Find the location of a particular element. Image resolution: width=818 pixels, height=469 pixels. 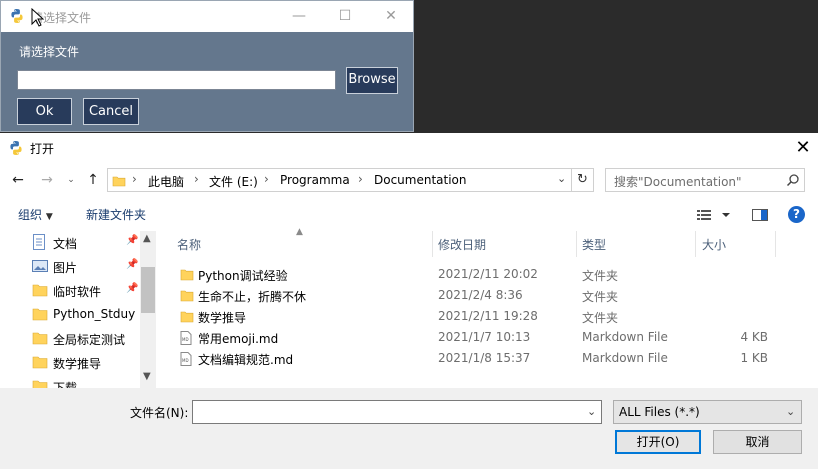

chevron-down-icon: ⌄ is located at coordinates (591, 411).